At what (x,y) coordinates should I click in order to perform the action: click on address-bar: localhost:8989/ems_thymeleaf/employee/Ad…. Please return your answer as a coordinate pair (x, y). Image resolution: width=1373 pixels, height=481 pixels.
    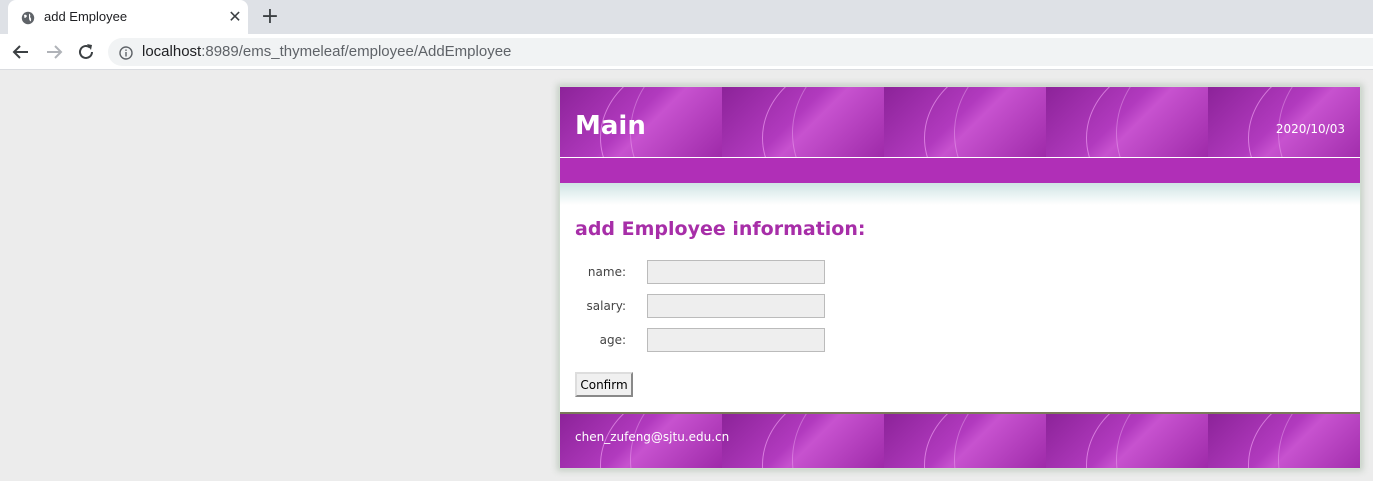
    Looking at the image, I should click on (740, 52).